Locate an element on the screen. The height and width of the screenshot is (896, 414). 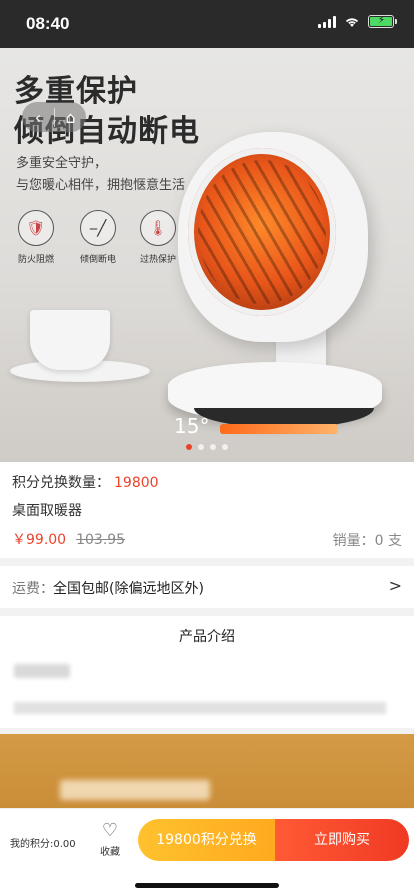
feature-tilt-off: ⎯╱ 倾倒断电 is located at coordinates (98, 237).